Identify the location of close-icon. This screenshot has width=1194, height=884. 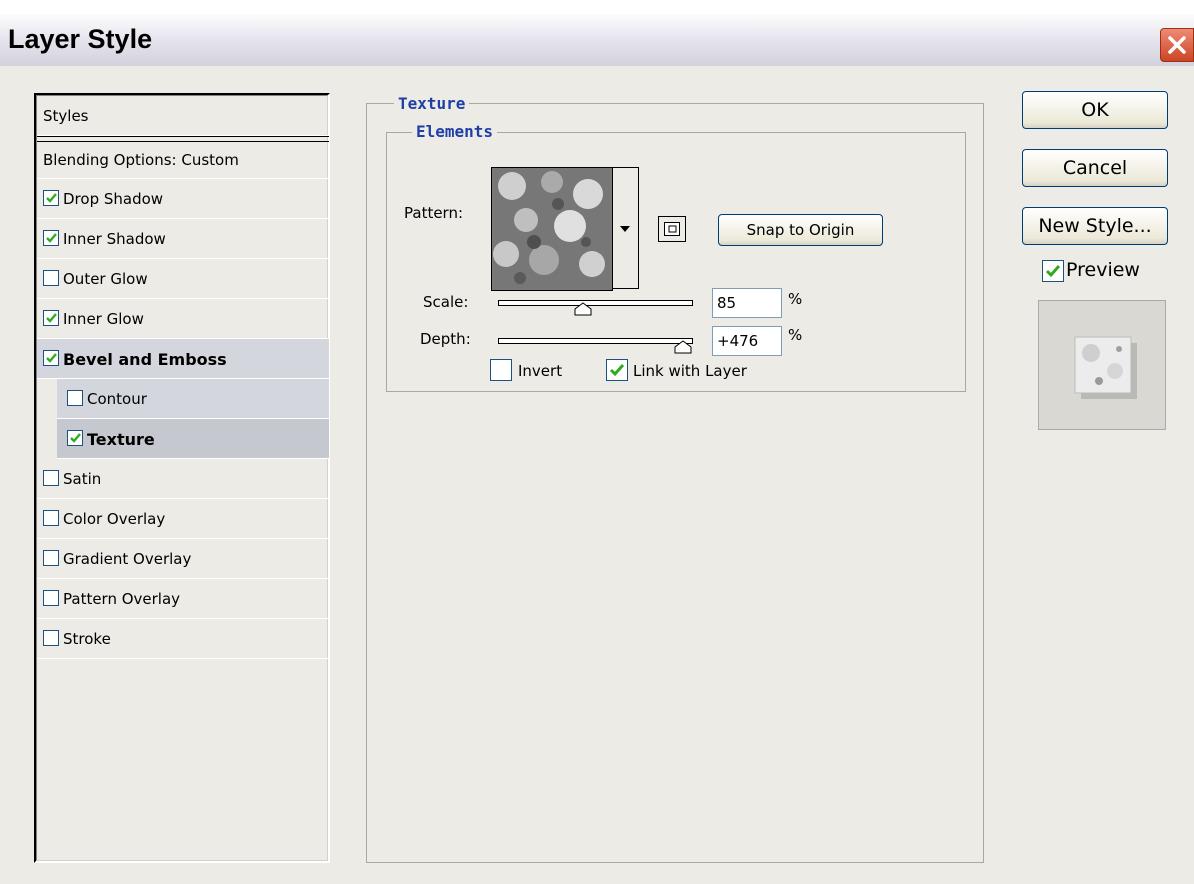
(1177, 45).